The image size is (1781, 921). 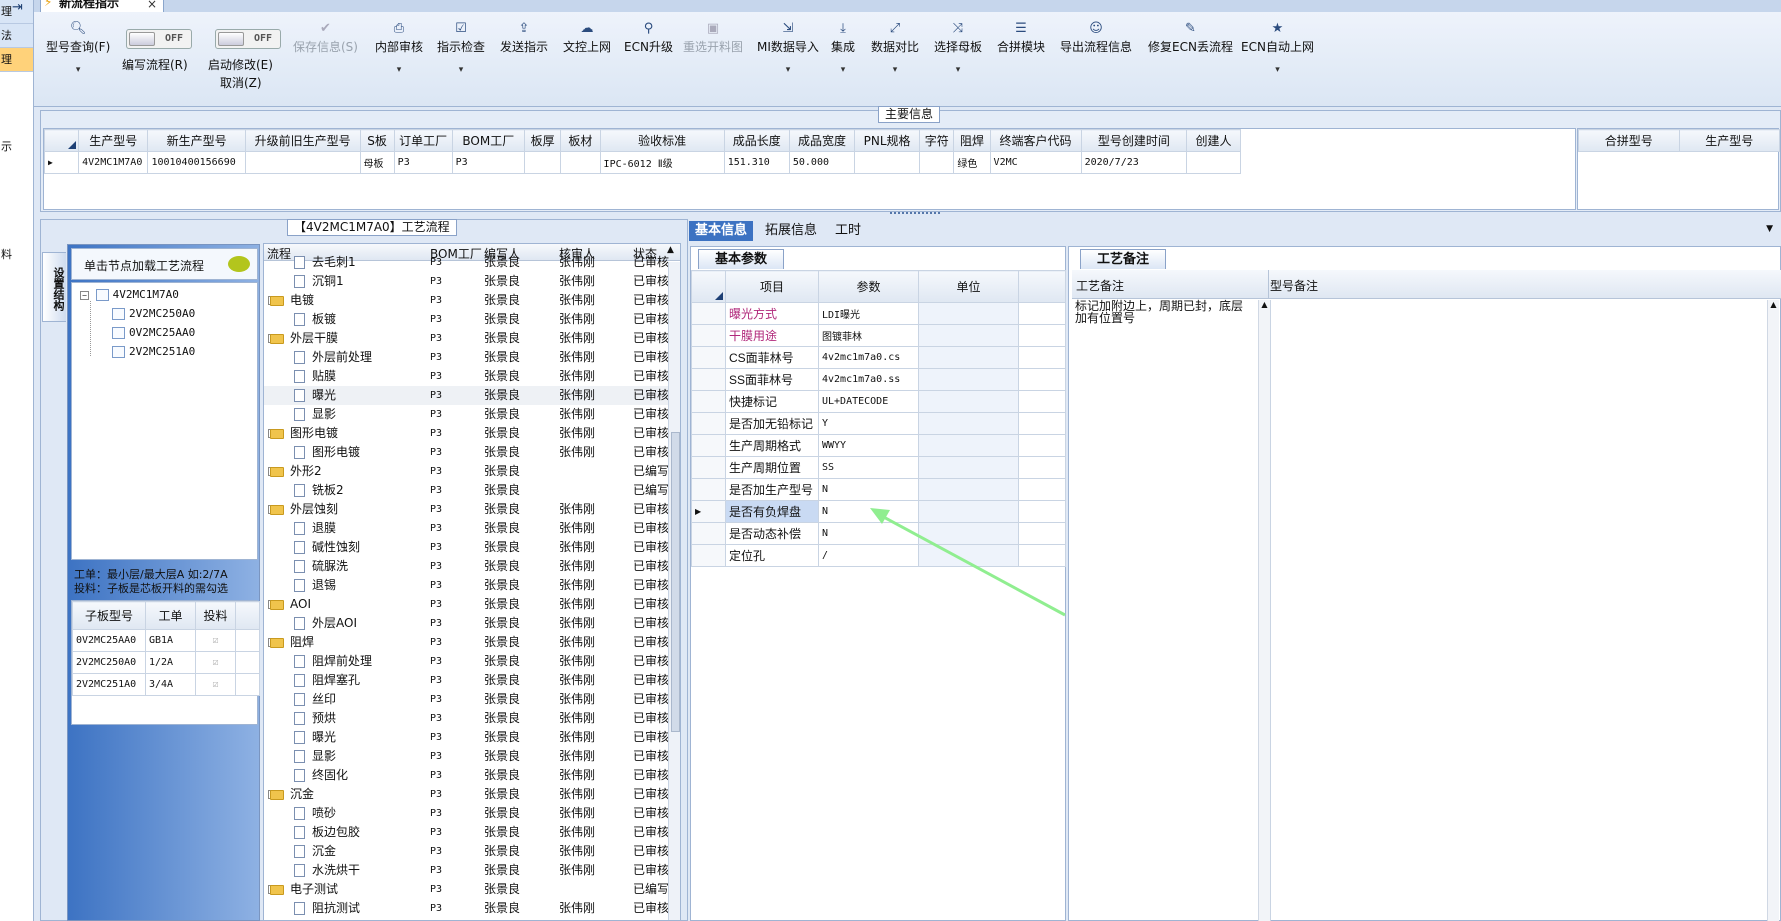 I want to click on main-cell: P3, so click(x=488, y=162).